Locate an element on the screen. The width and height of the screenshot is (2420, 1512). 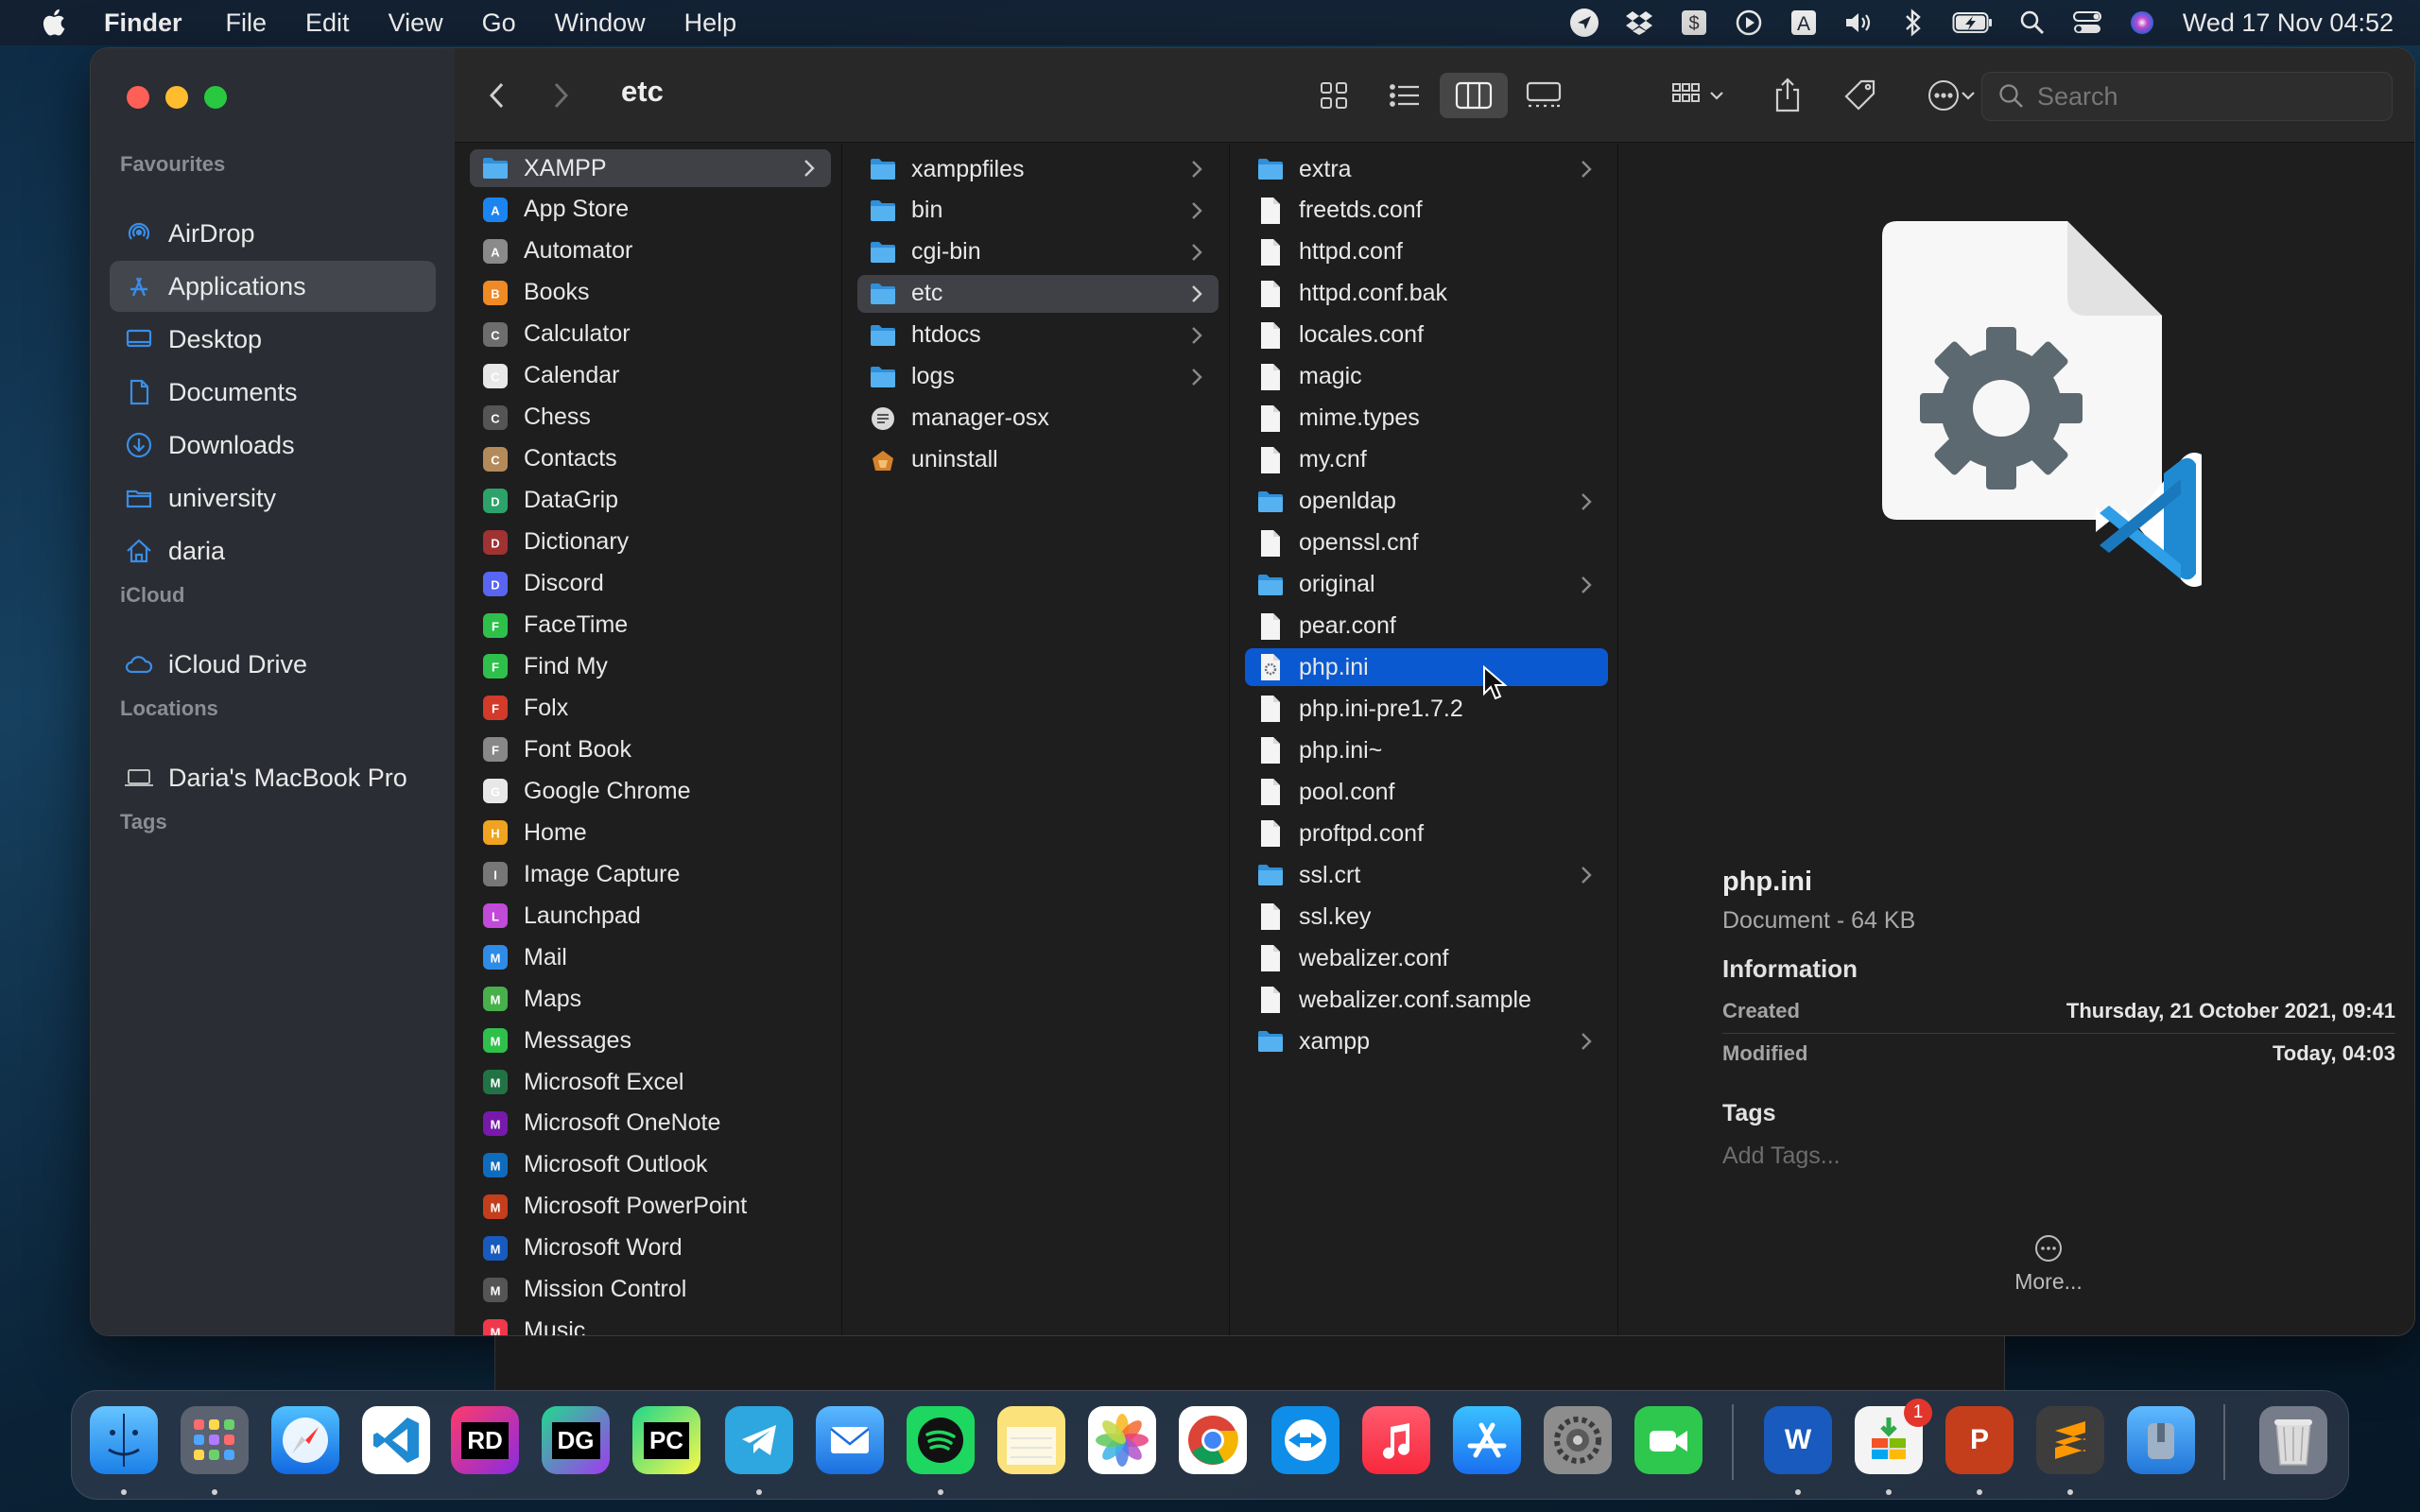
file-row-proftpd-conf: proftpd.conf is located at coordinates (1426, 833).